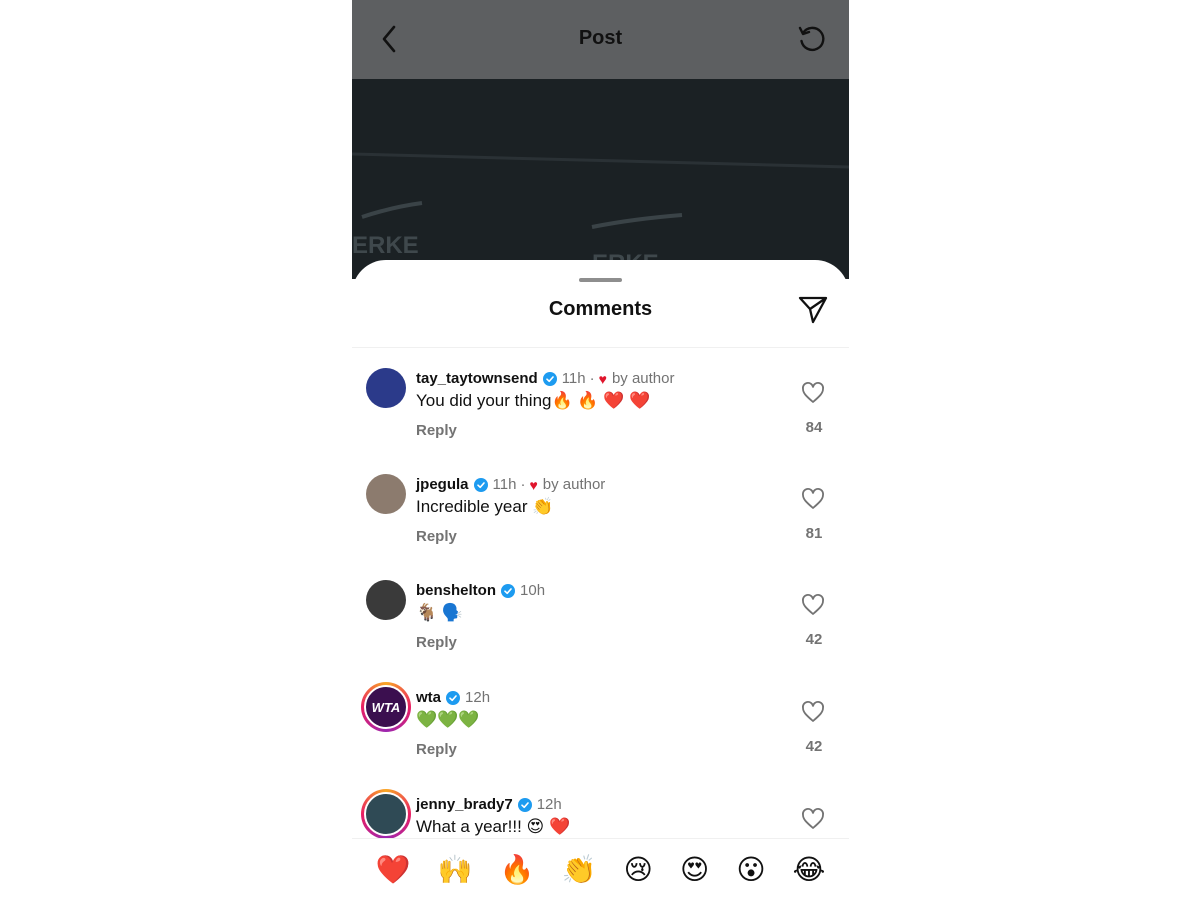  I want to click on reaction-heart: ❤️, so click(393, 869).